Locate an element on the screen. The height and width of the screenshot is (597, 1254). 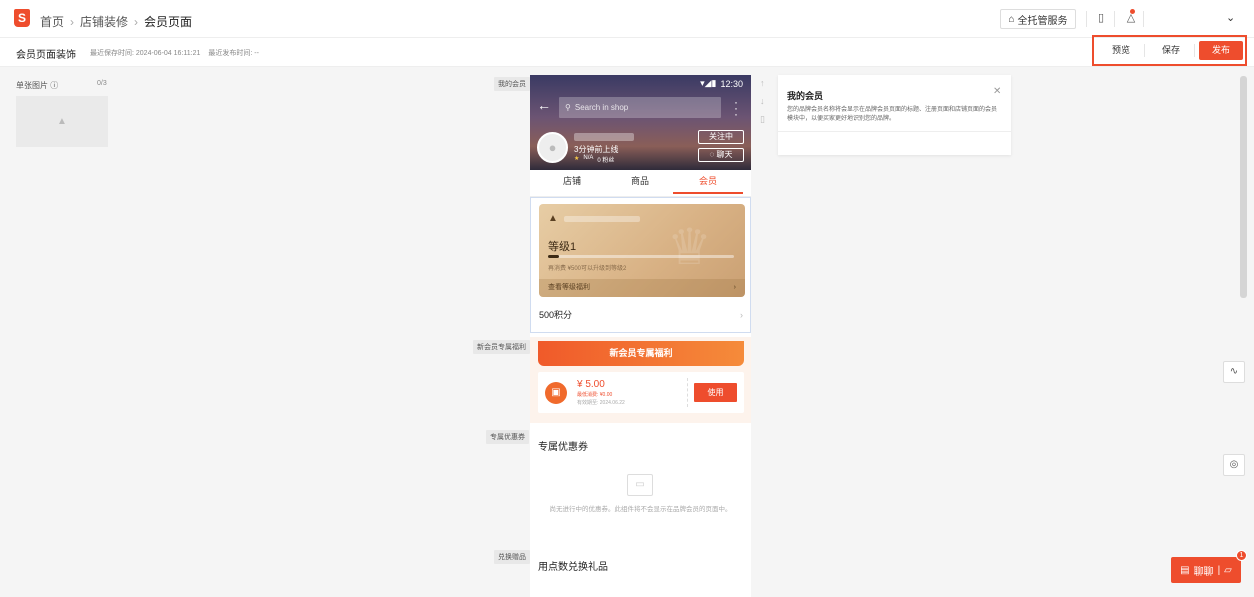
active-tab-indicator is located at coordinates (708, 193).